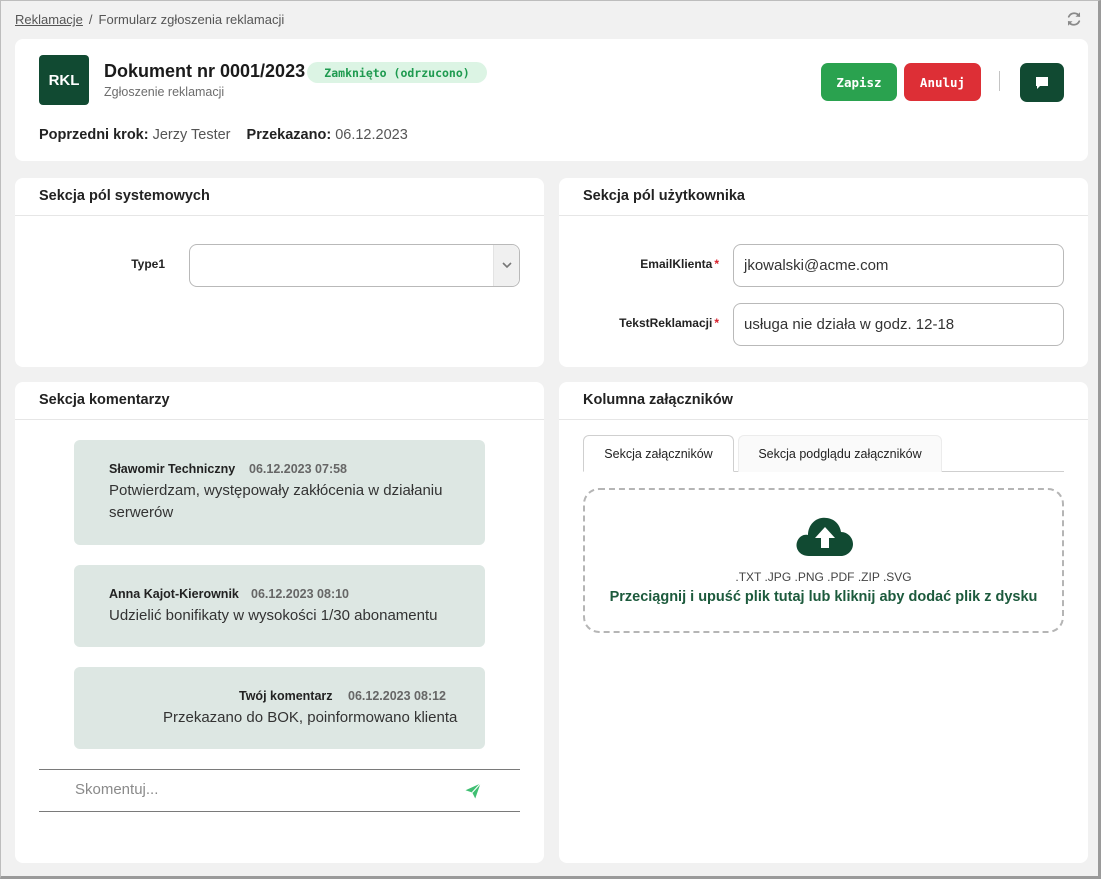 The width and height of the screenshot is (1101, 879). What do you see at coordinates (859, 82) in the screenshot?
I see `save-button: Zapisz` at bounding box center [859, 82].